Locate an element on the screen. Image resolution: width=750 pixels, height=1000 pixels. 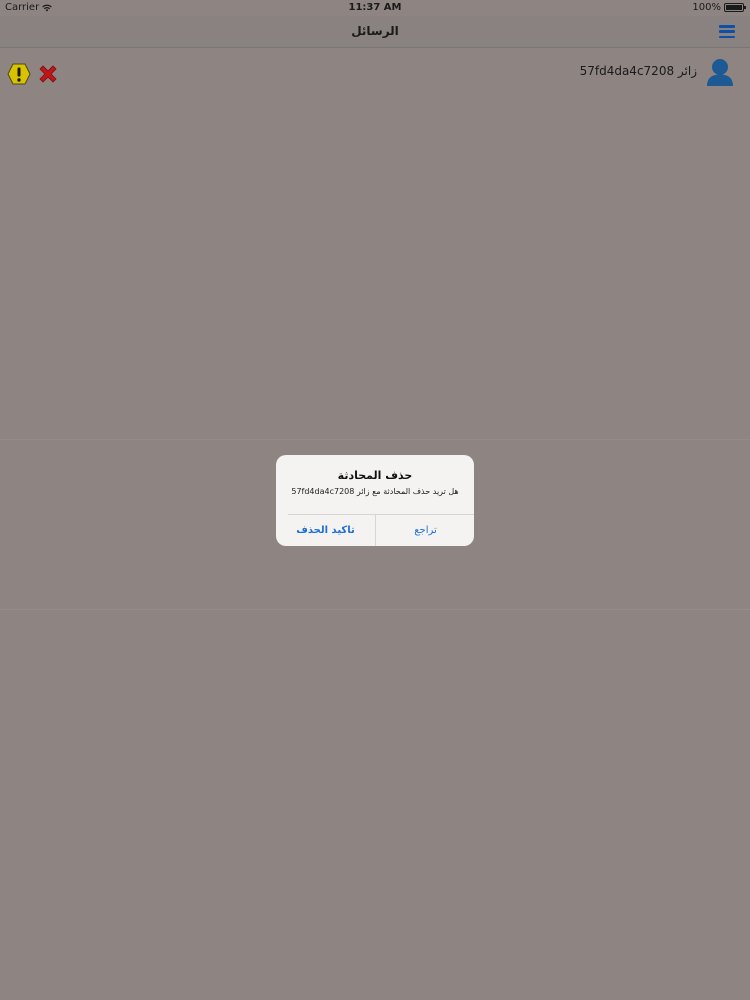
conversation-row: زائر 57fd4da4c7208 is located at coordinates (375, 73).